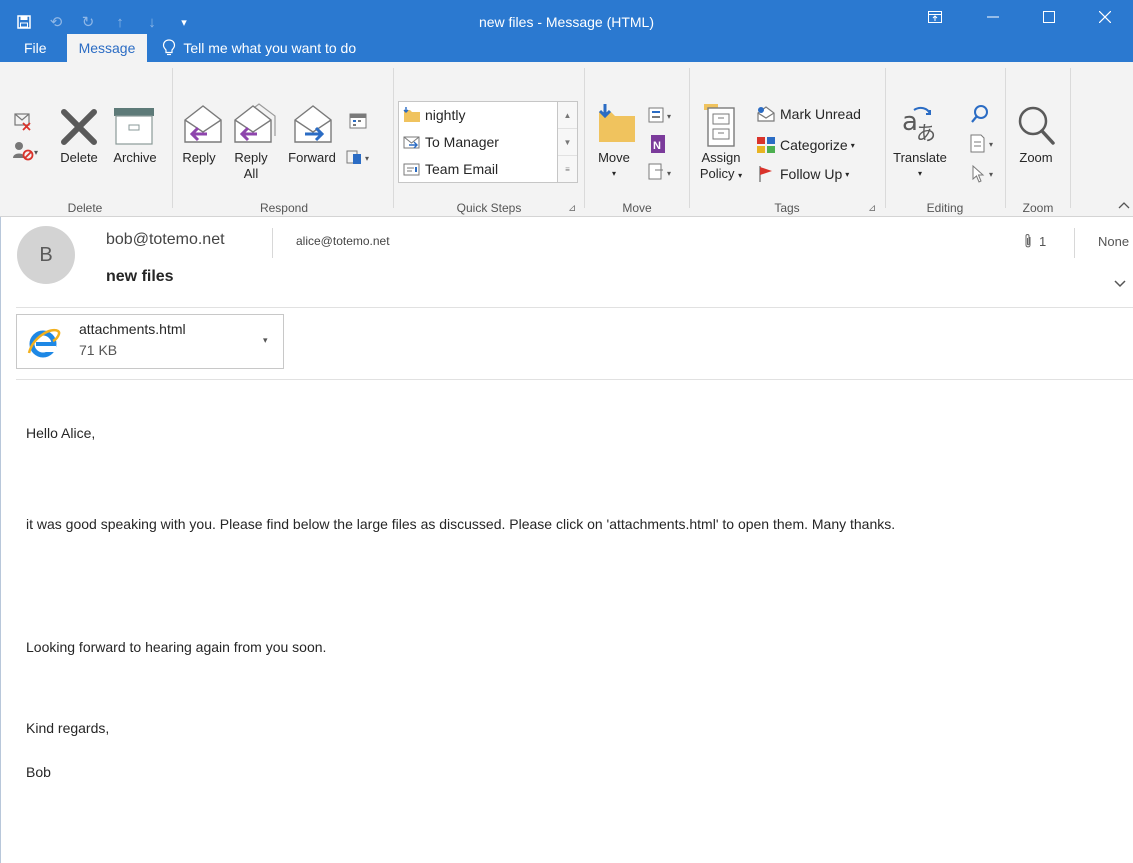 The image size is (1133, 863). I want to click on more-respond-icon: ▾, so click(359, 157).